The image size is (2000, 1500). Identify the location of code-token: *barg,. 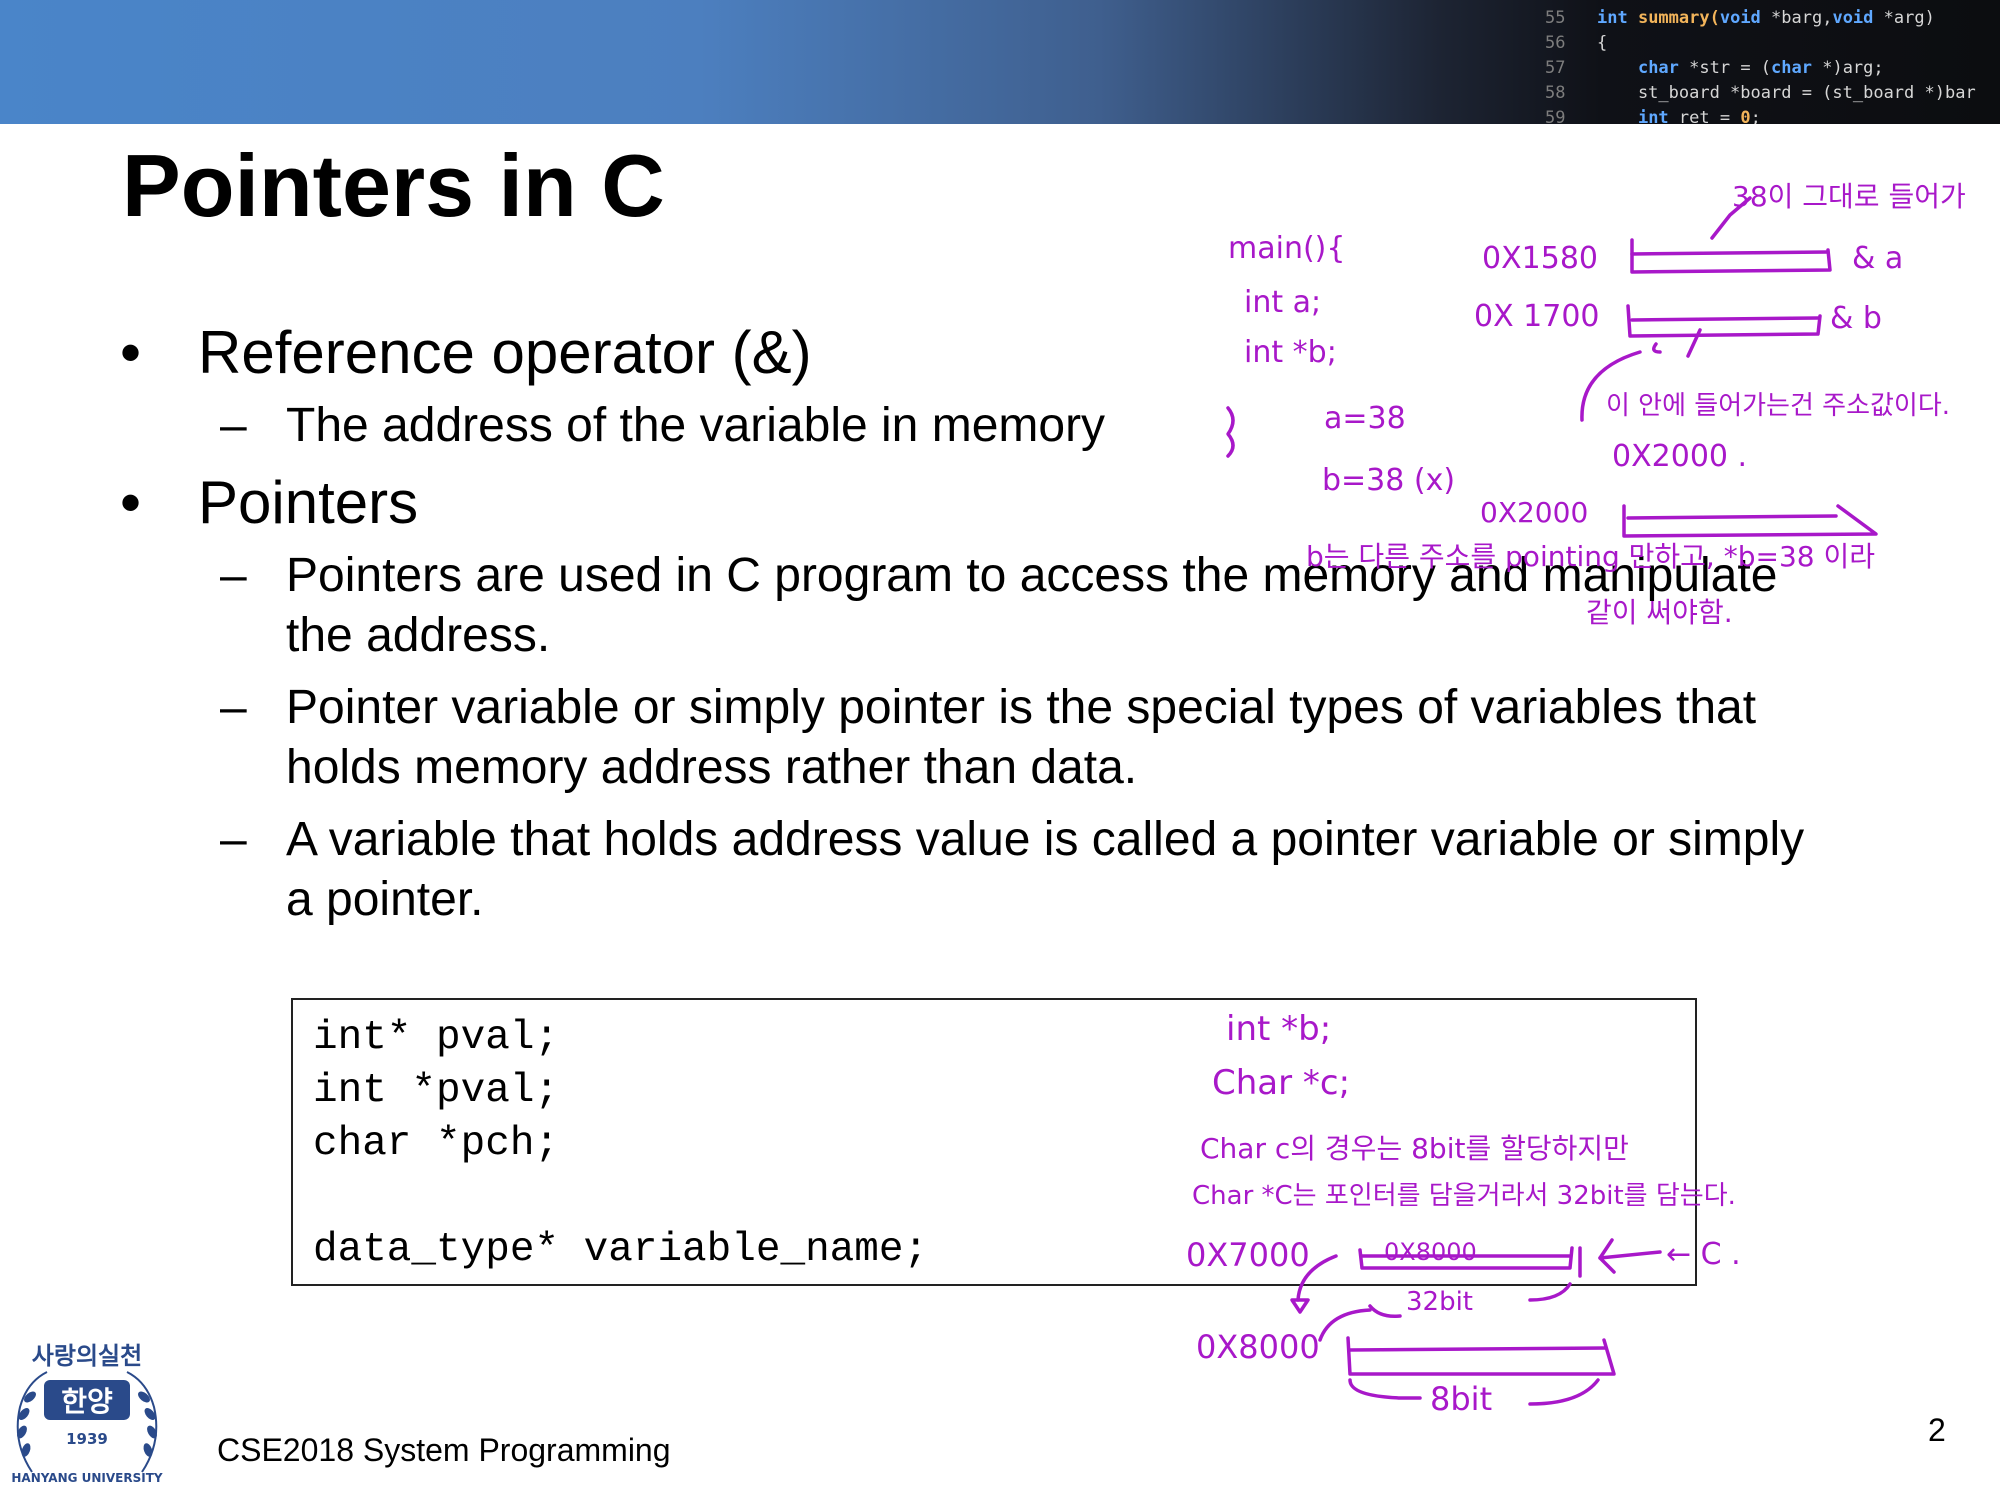
(1802, 18).